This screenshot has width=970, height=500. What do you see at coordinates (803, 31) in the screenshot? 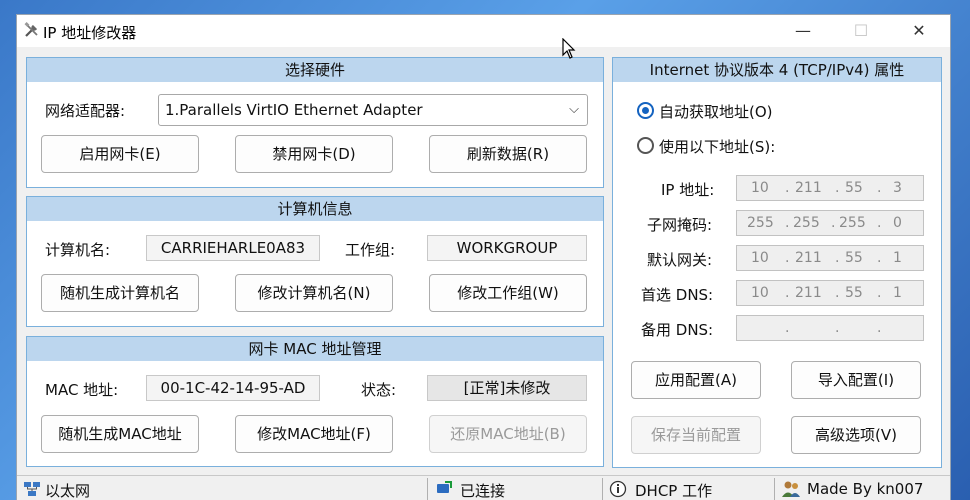
I see `minimize-button: —` at bounding box center [803, 31].